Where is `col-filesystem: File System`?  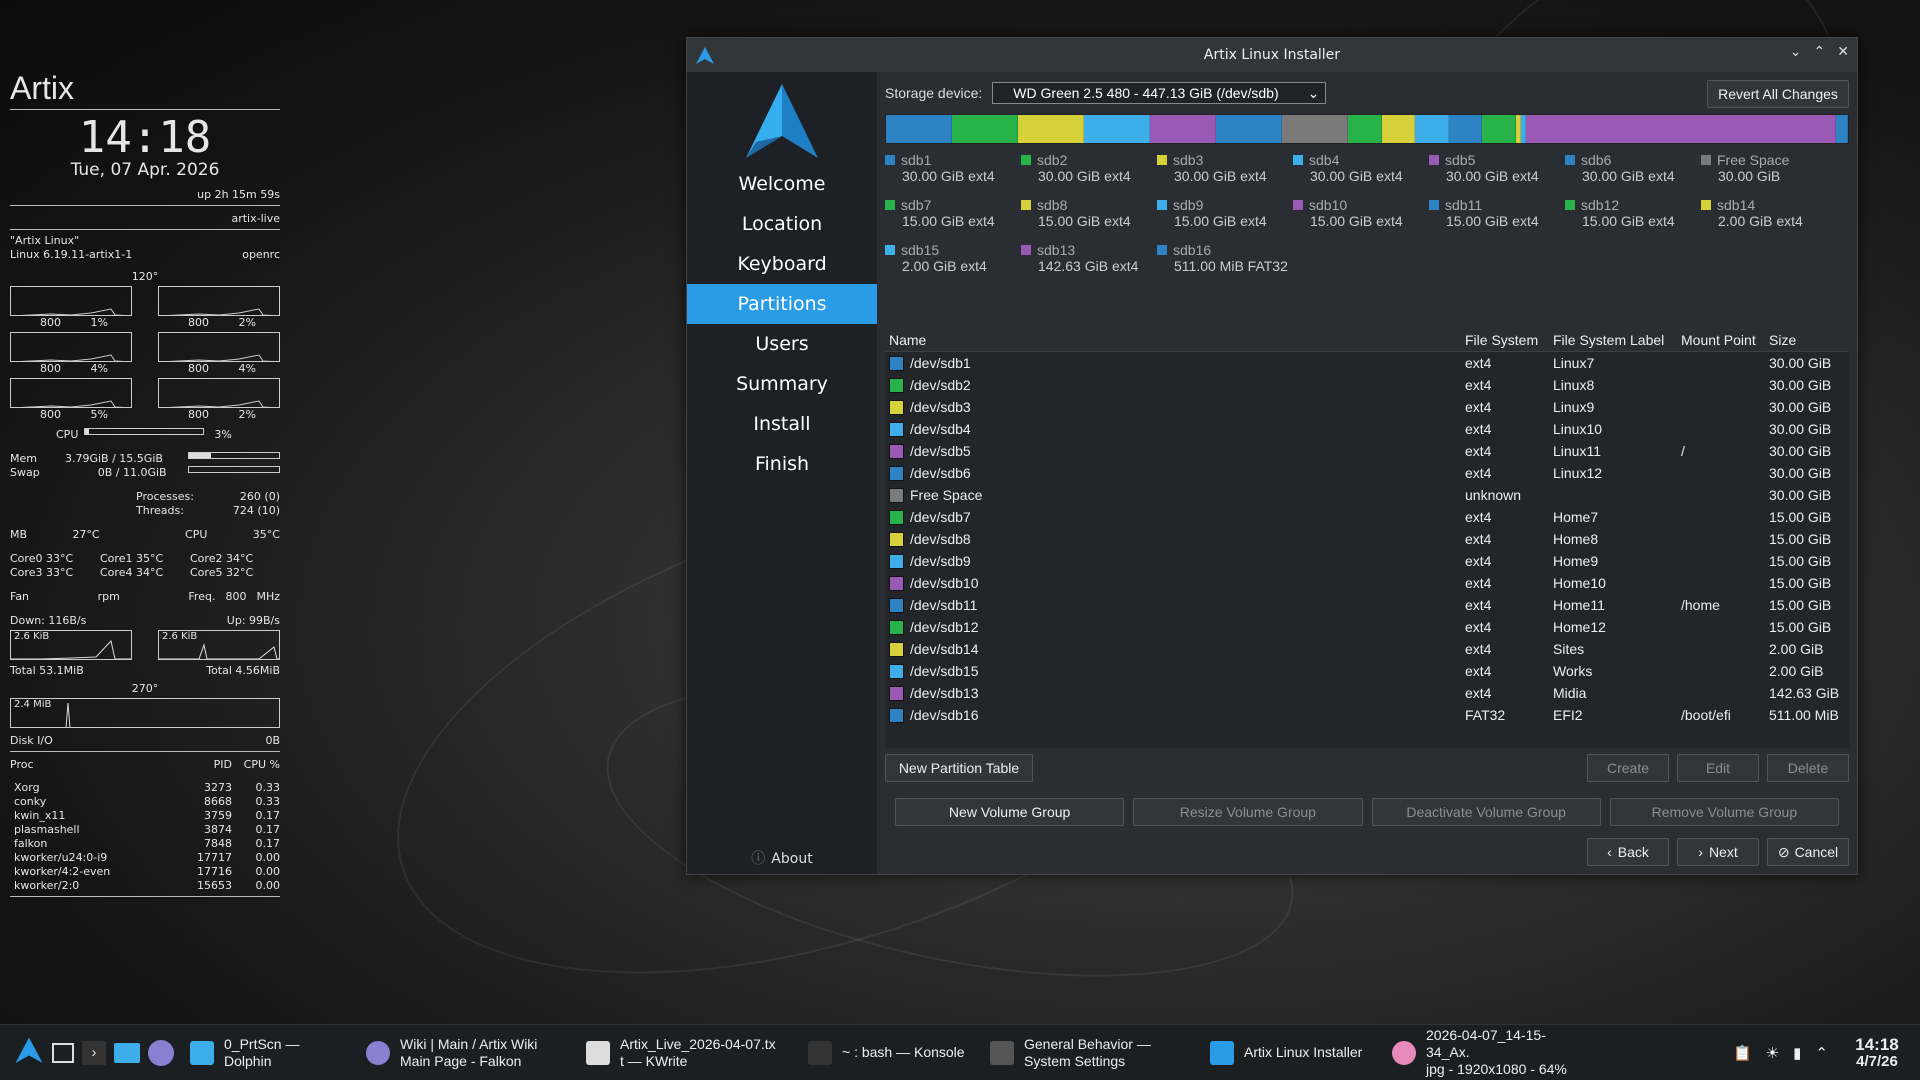
col-filesystem: File System is located at coordinates (1509, 340).